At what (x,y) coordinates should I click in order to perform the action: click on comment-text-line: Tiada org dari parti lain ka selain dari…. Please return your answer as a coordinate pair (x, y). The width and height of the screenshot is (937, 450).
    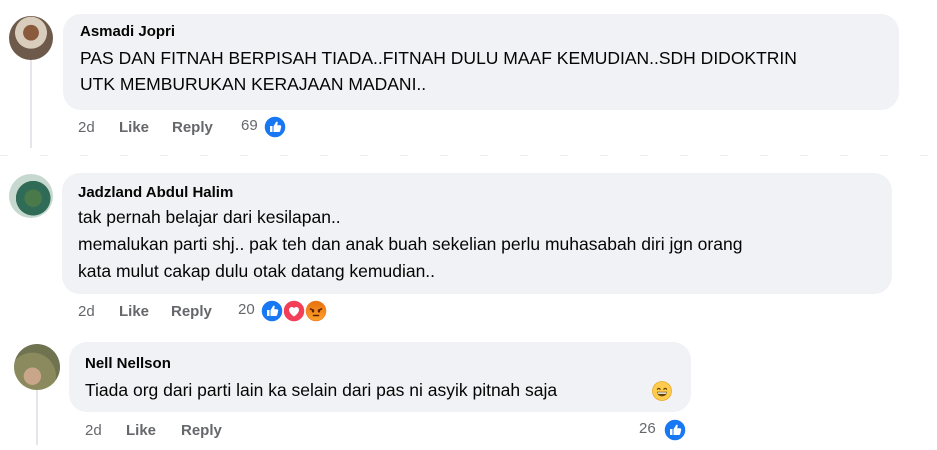
    Looking at the image, I should click on (321, 390).